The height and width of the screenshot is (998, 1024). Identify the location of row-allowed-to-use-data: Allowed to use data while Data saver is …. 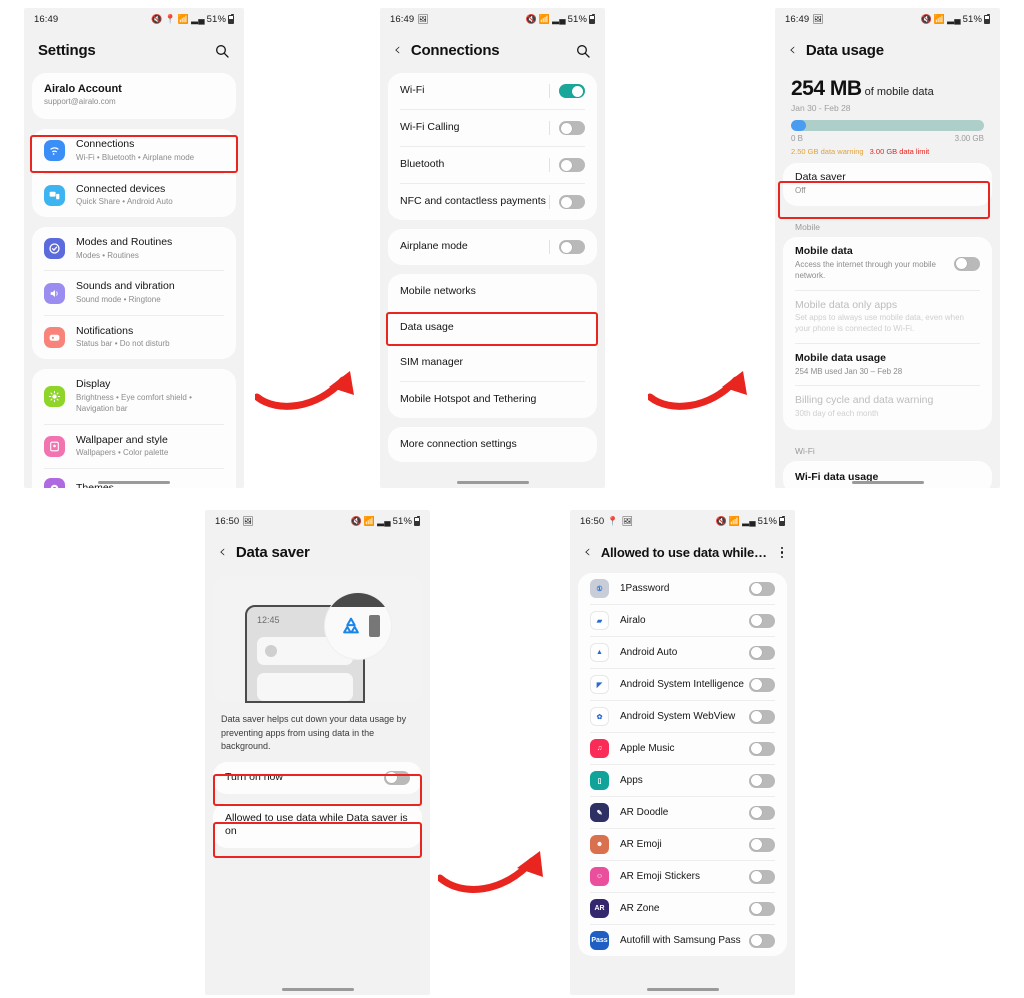
(317, 825).